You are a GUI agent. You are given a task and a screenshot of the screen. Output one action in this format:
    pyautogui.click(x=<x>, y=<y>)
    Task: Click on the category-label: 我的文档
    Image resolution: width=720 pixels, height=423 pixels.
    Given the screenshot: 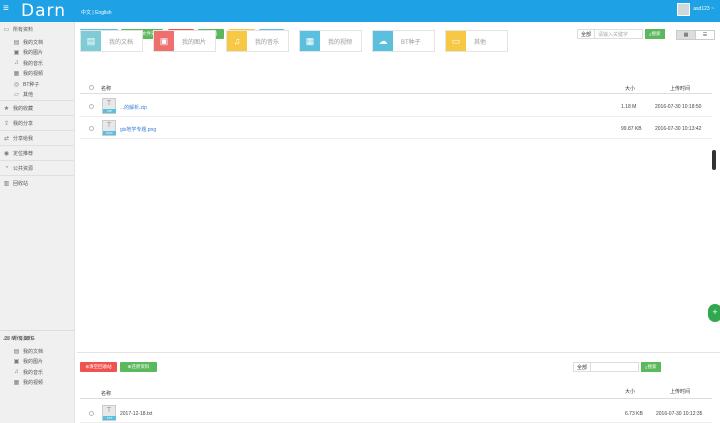 What is the action you would take?
    pyautogui.click(x=121, y=42)
    